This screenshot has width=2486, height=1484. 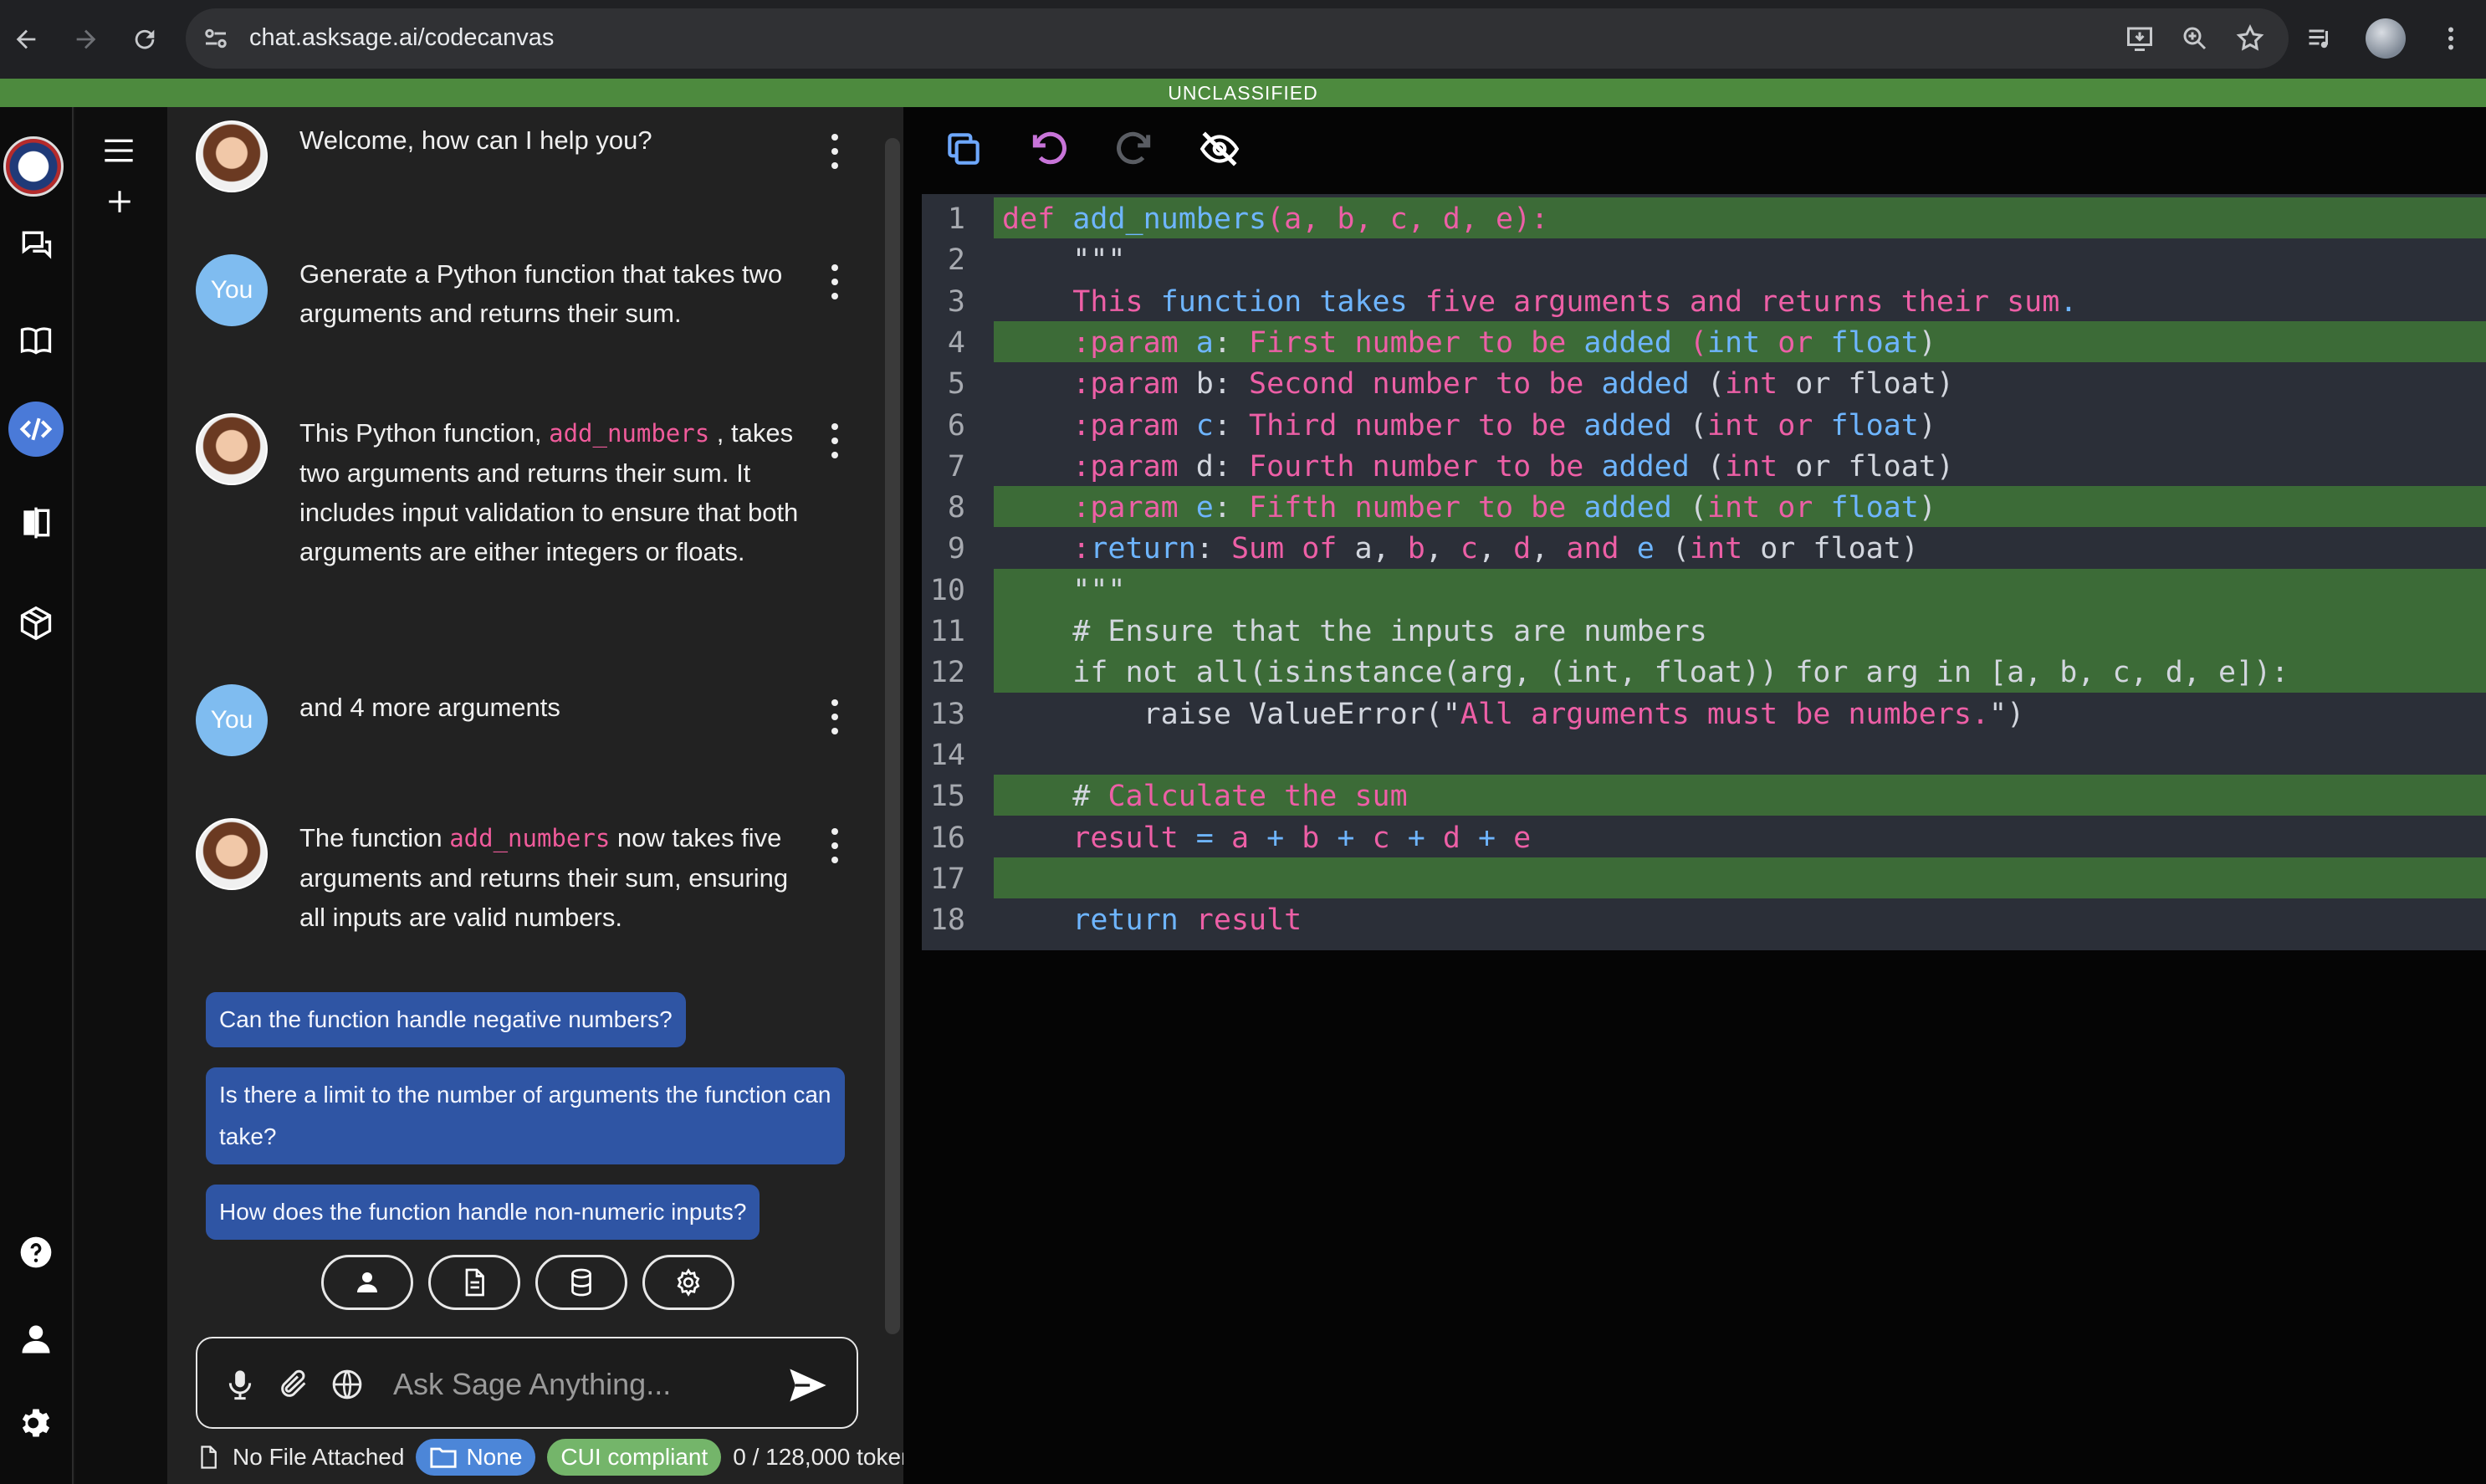 What do you see at coordinates (1219, 148) in the screenshot?
I see `hide-eye-icon` at bounding box center [1219, 148].